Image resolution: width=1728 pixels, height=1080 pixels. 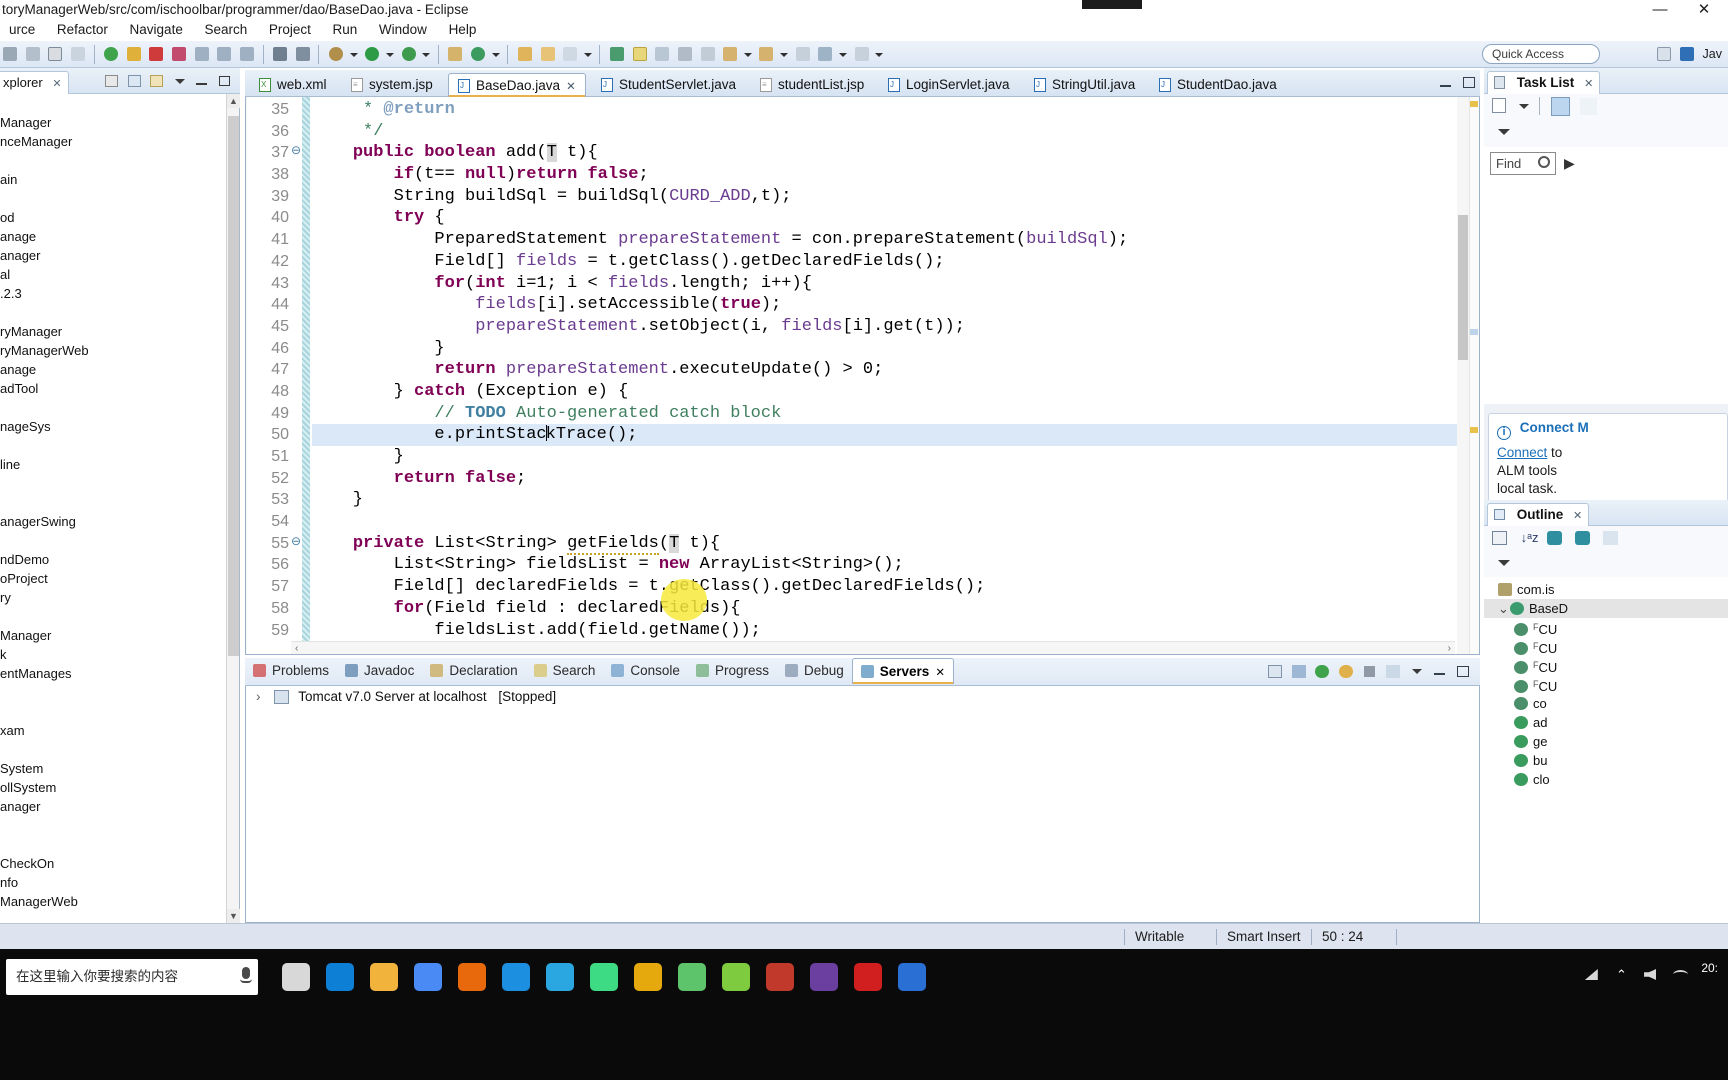 I want to click on explorer-tree-item: anage, so click(x=114, y=236).